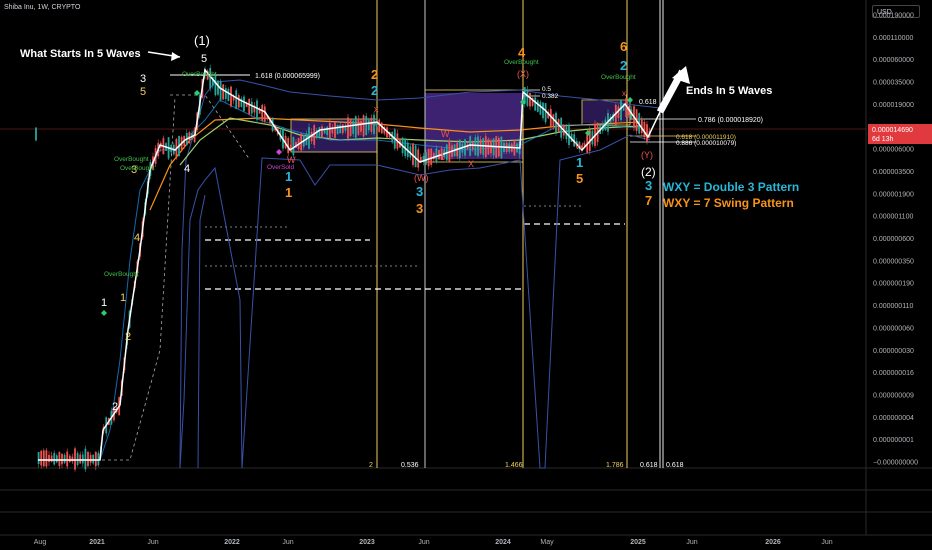 This screenshot has height=550, width=932. Describe the element at coordinates (175, 56) in the screenshot. I see `arrow-head` at that location.